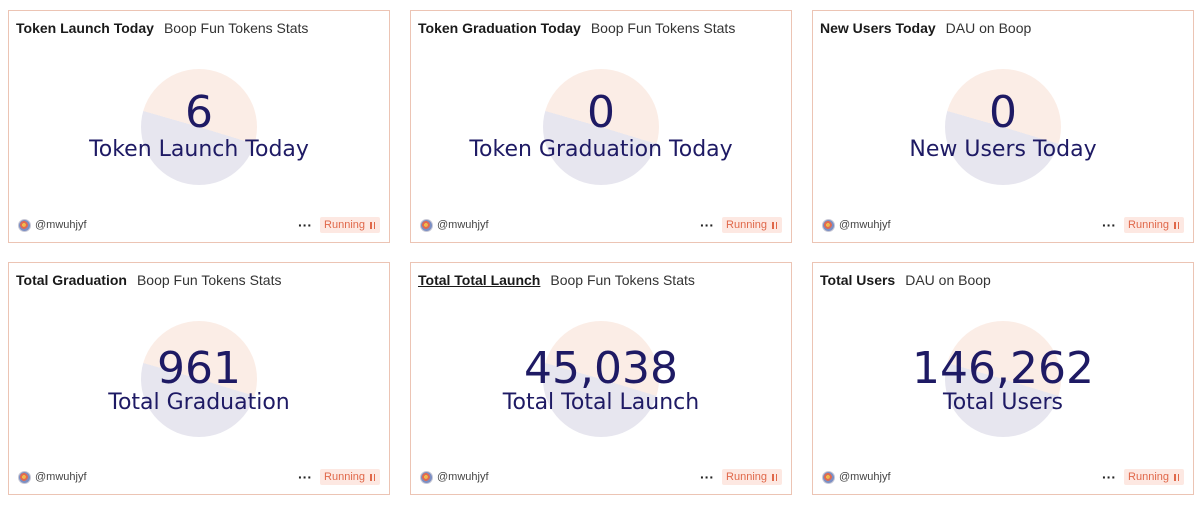 This screenshot has height=507, width=1200. I want to click on card-header: Token Launch Today Boop Fun Tokens Stats, so click(162, 28).